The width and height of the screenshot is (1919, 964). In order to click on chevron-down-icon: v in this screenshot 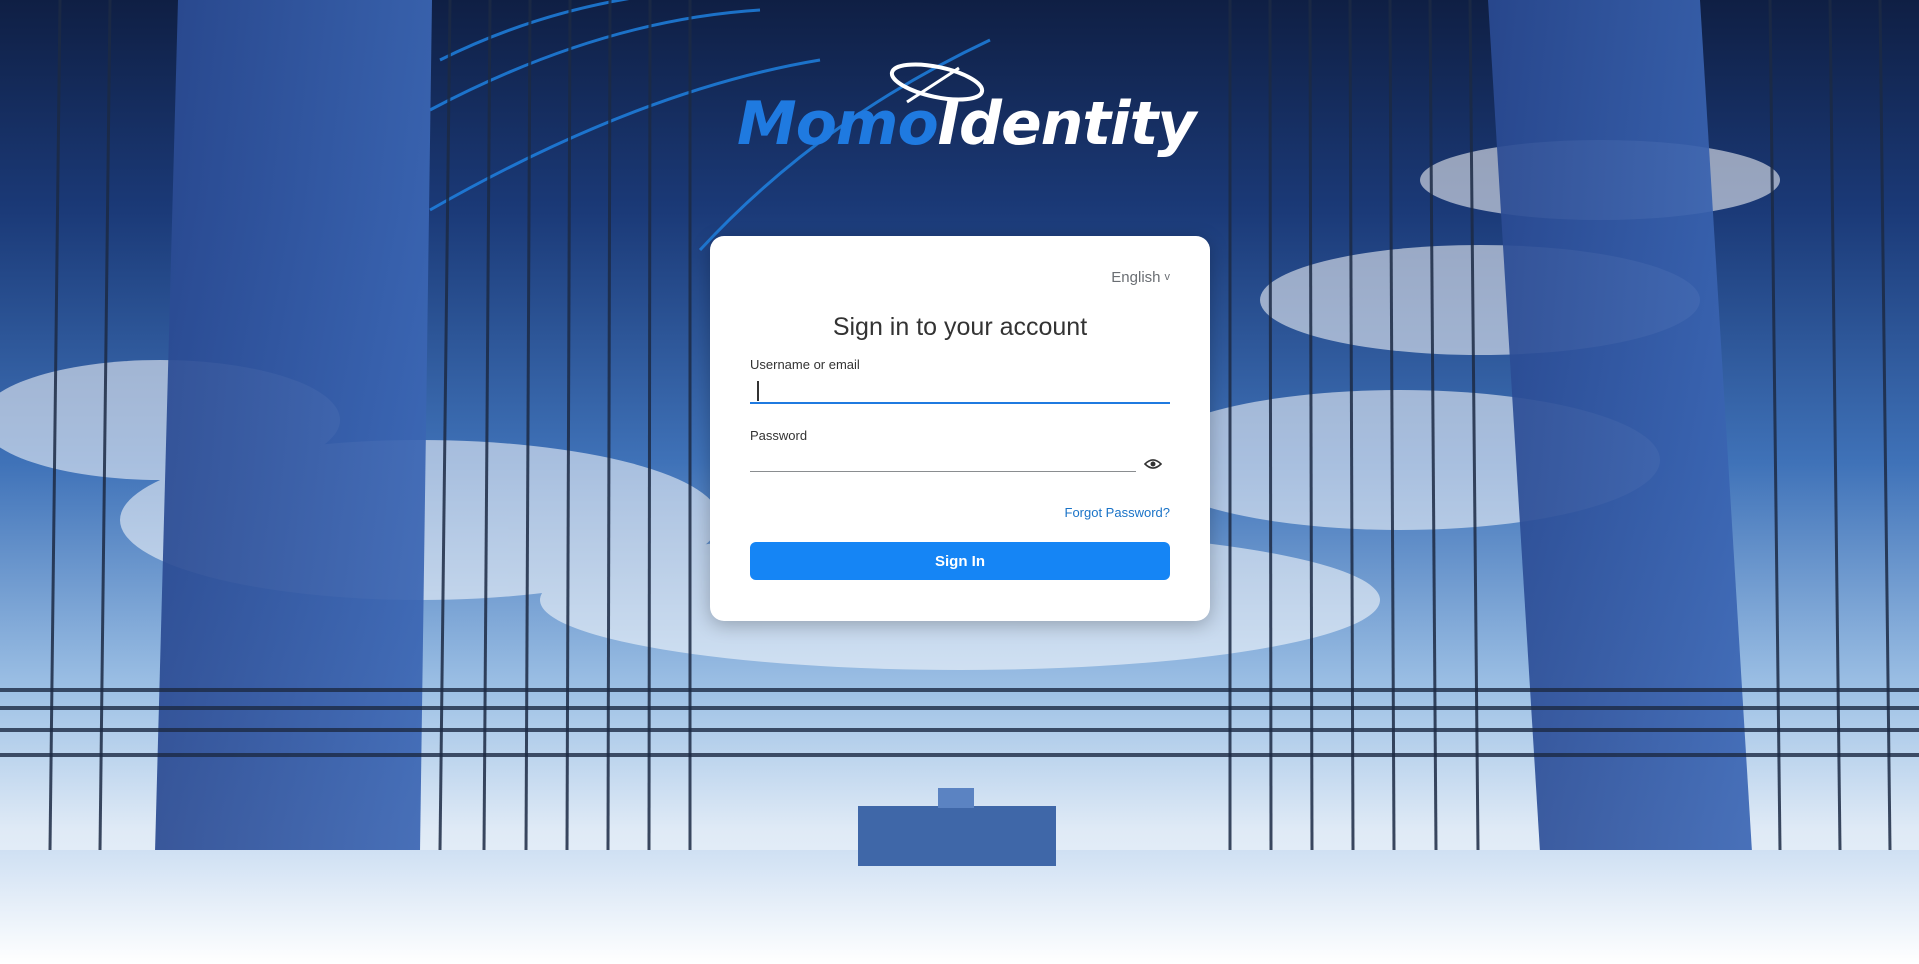, I will do `click(1167, 277)`.